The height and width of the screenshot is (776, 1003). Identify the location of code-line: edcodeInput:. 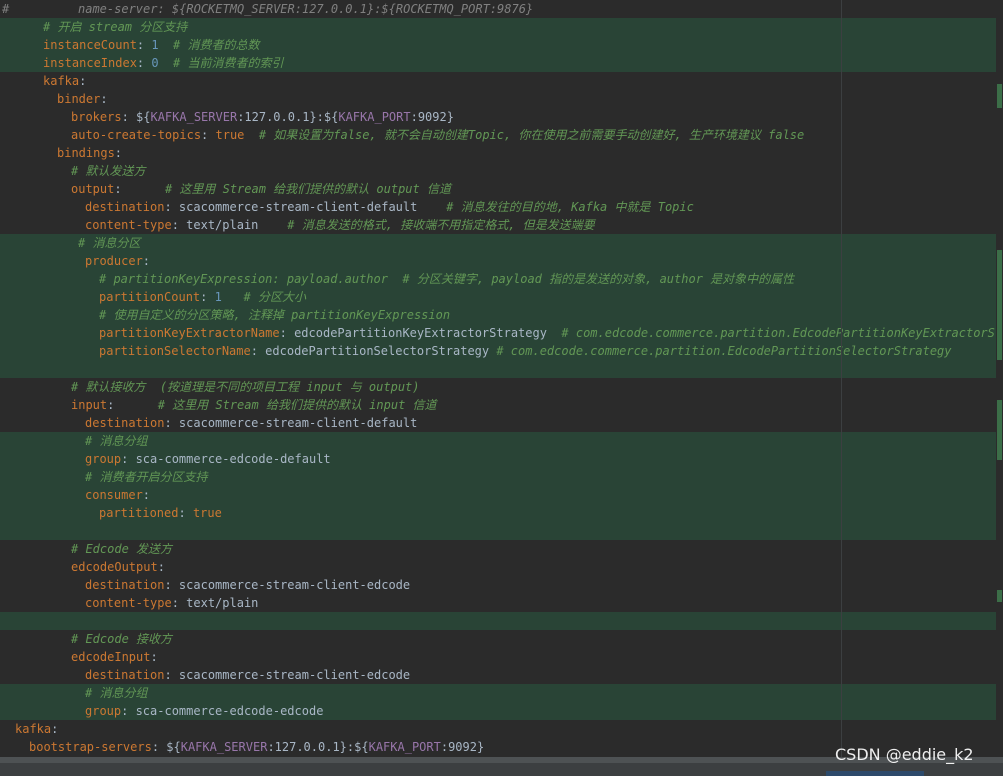
(501, 657).